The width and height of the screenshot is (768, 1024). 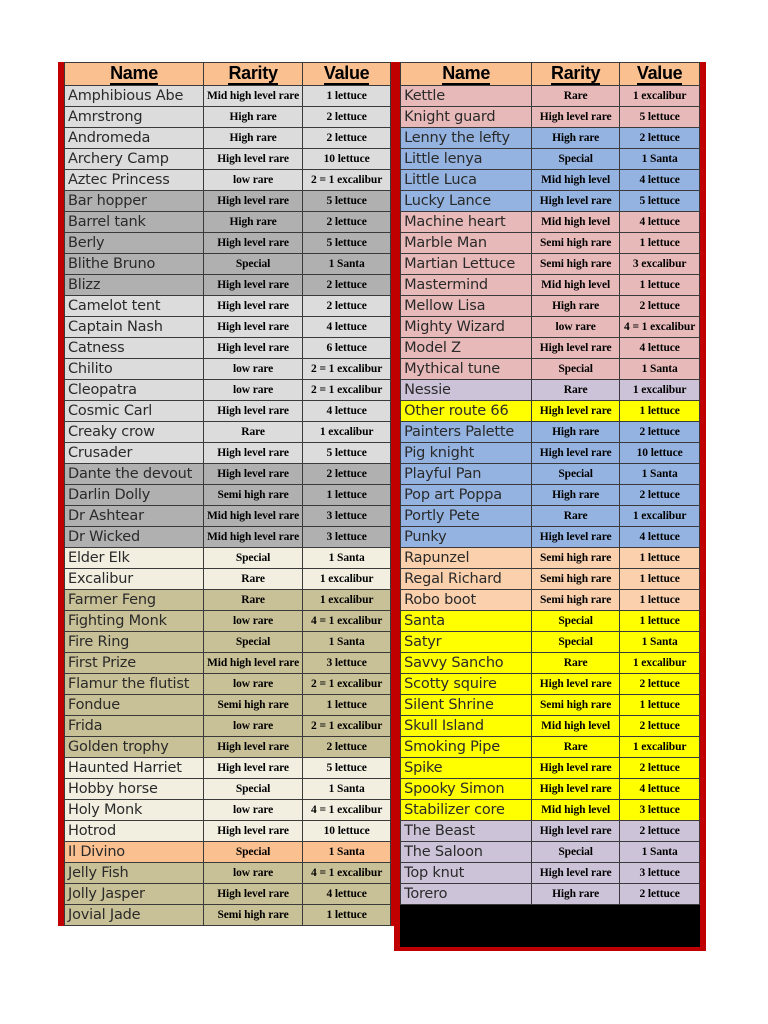 I want to click on table-row: Elder Elk Special 1 Santa, so click(x=228, y=558).